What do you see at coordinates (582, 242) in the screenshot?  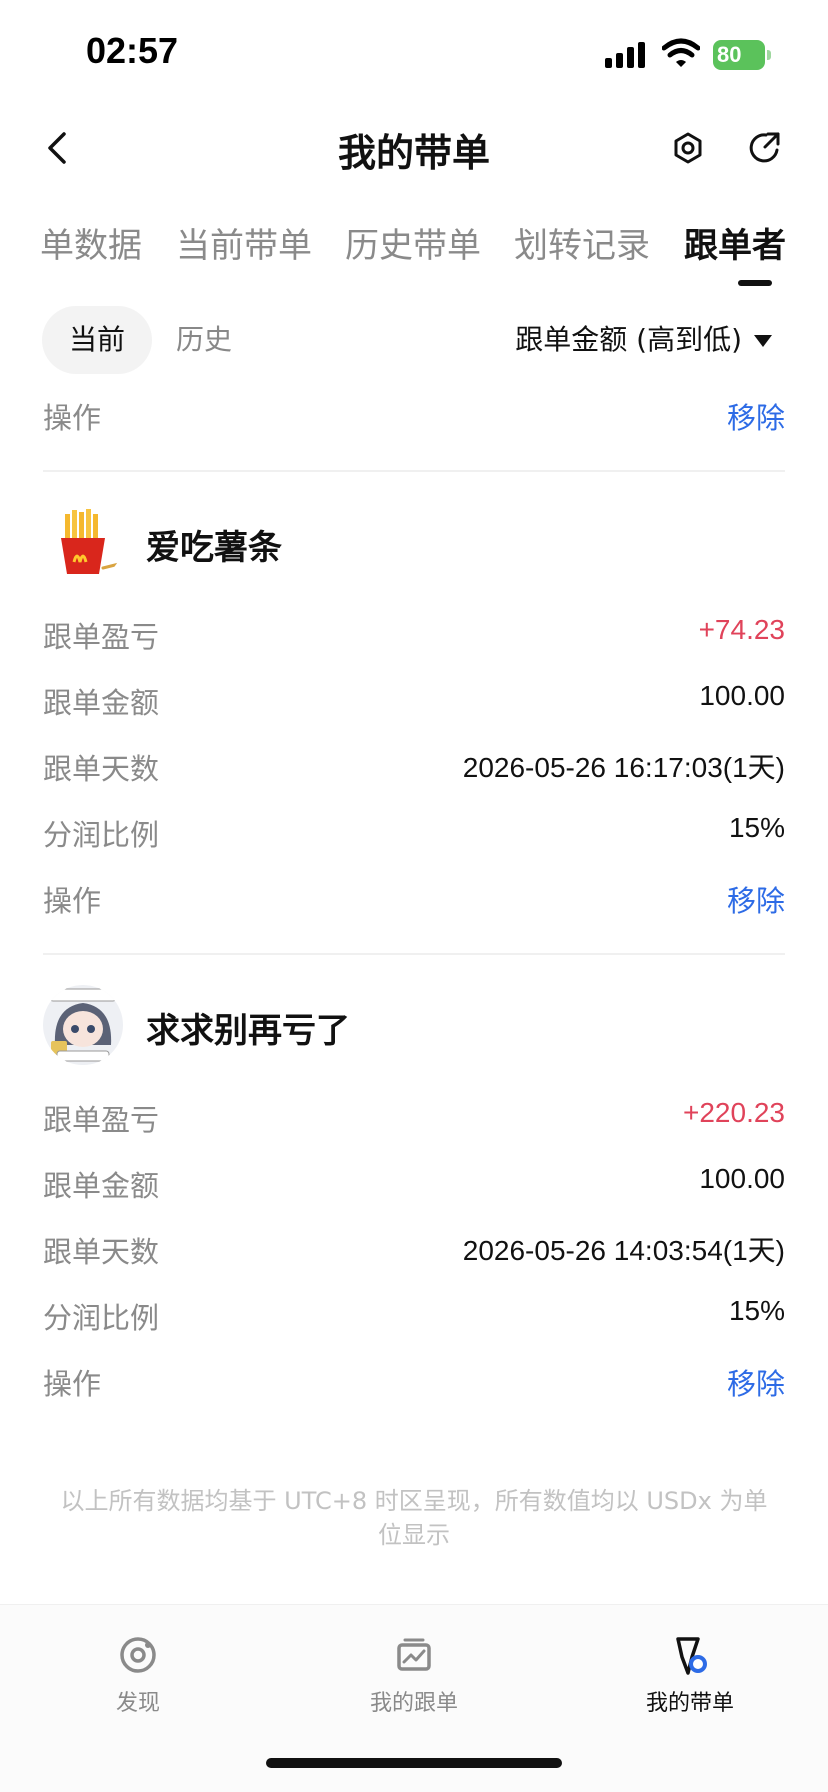 I see `tab-transfer-records: 划转记录` at bounding box center [582, 242].